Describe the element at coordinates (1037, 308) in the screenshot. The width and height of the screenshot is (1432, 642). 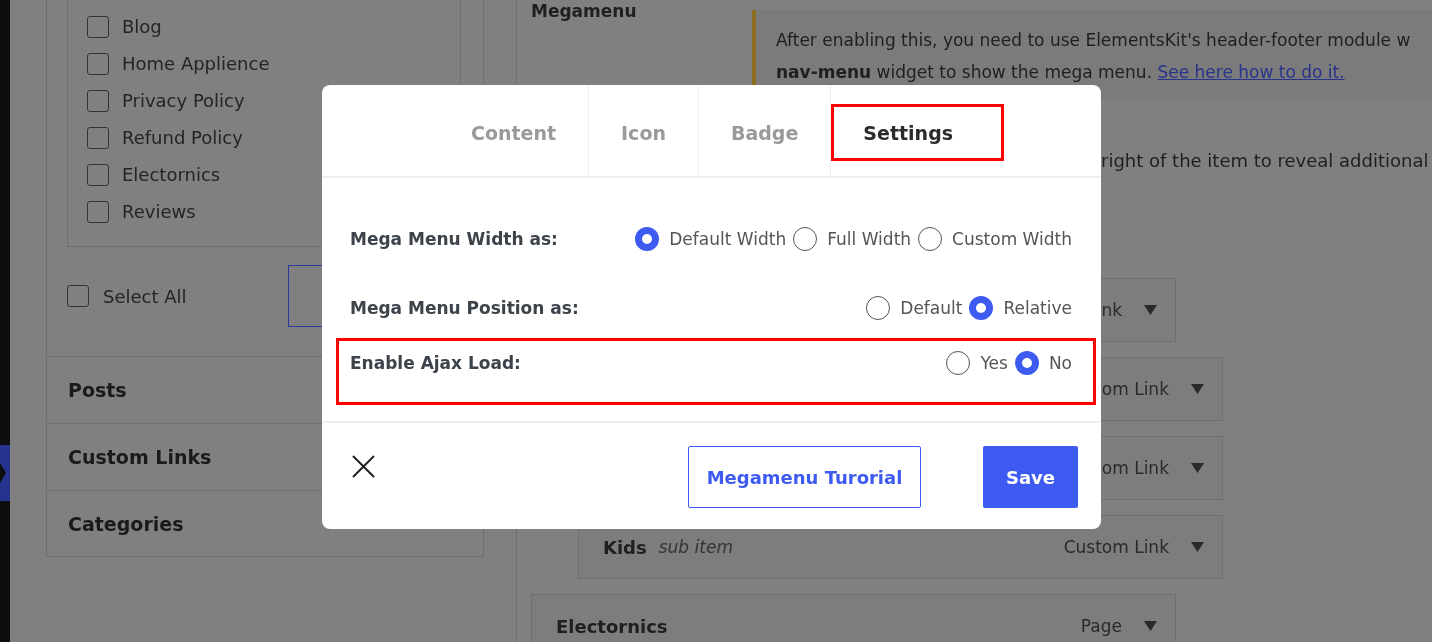
I see `option-label: Relative` at that location.